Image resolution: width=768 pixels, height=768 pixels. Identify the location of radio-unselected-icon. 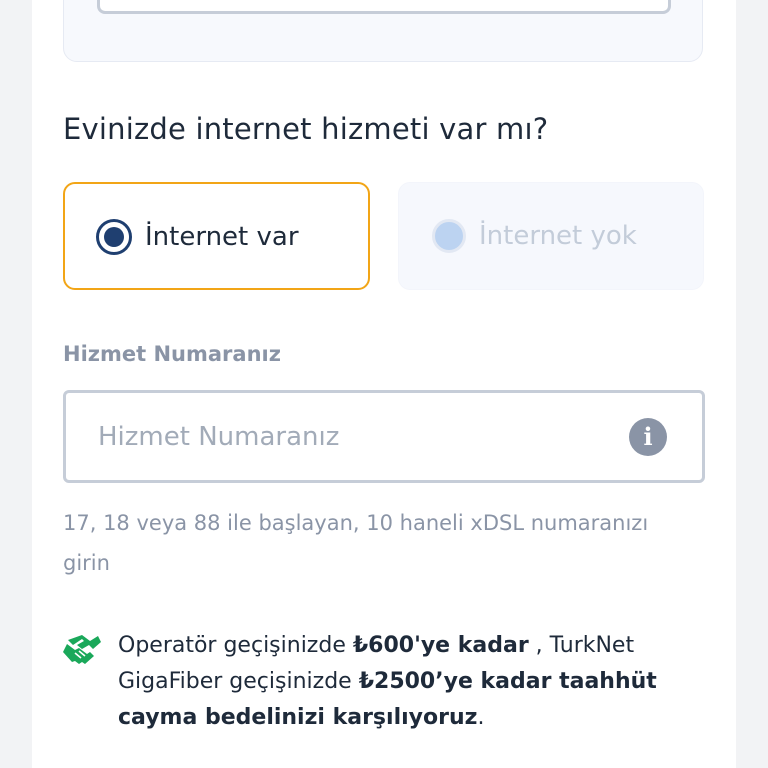
(449, 236).